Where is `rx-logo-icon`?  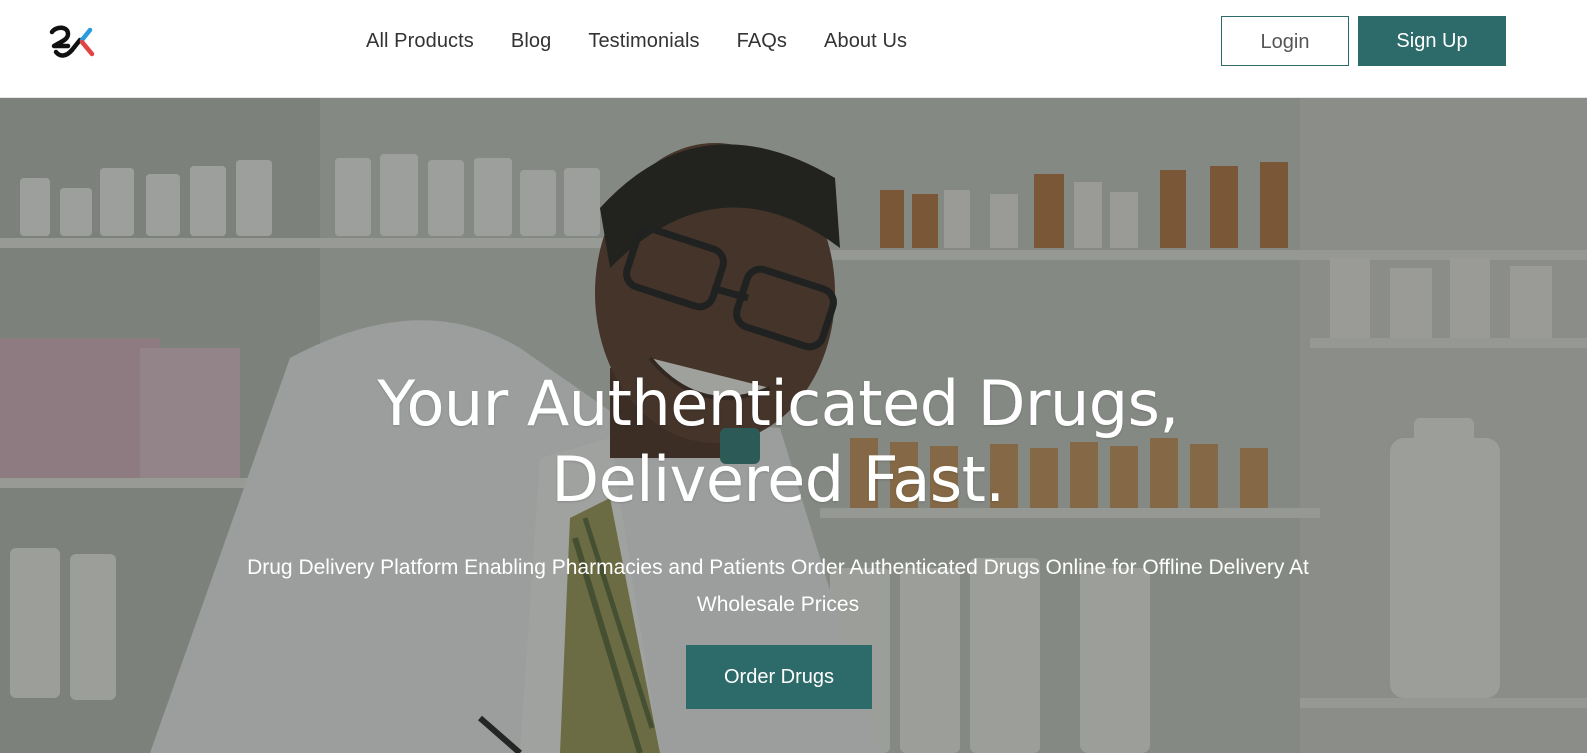
rx-logo-icon is located at coordinates (72, 42).